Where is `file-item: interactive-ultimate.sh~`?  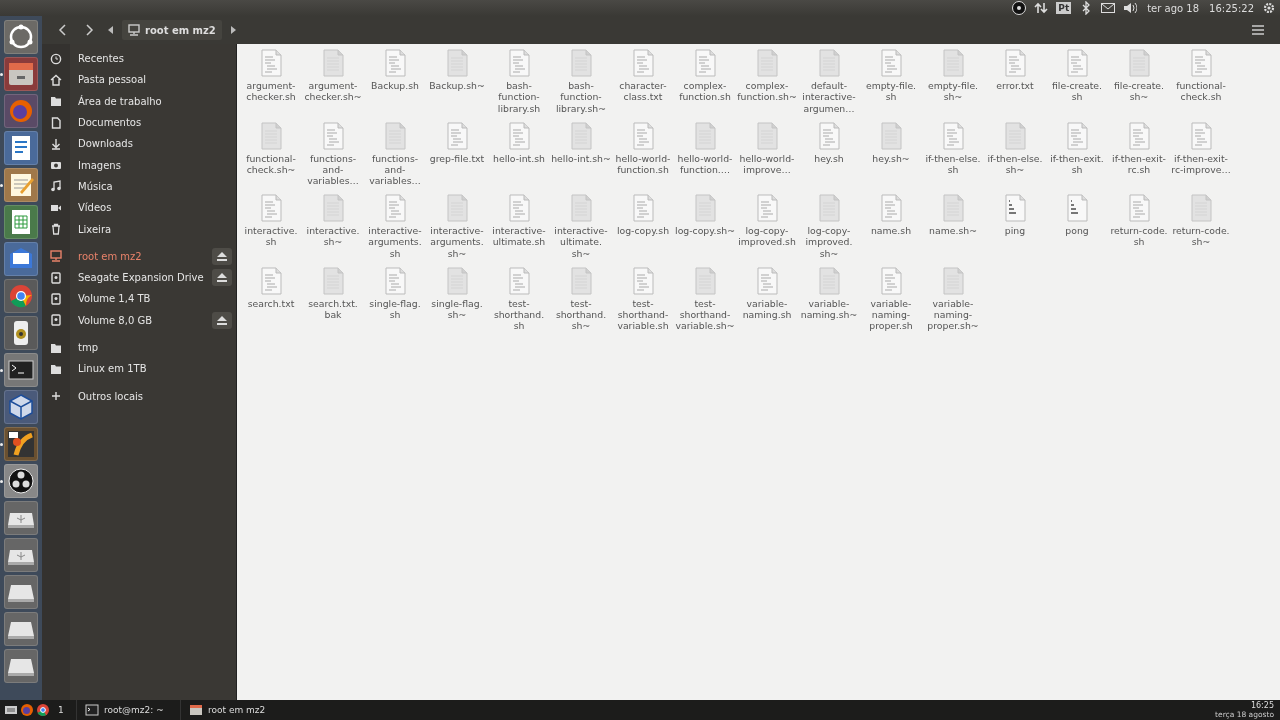
file-item: interactive-ultimate.sh~ is located at coordinates (581, 229).